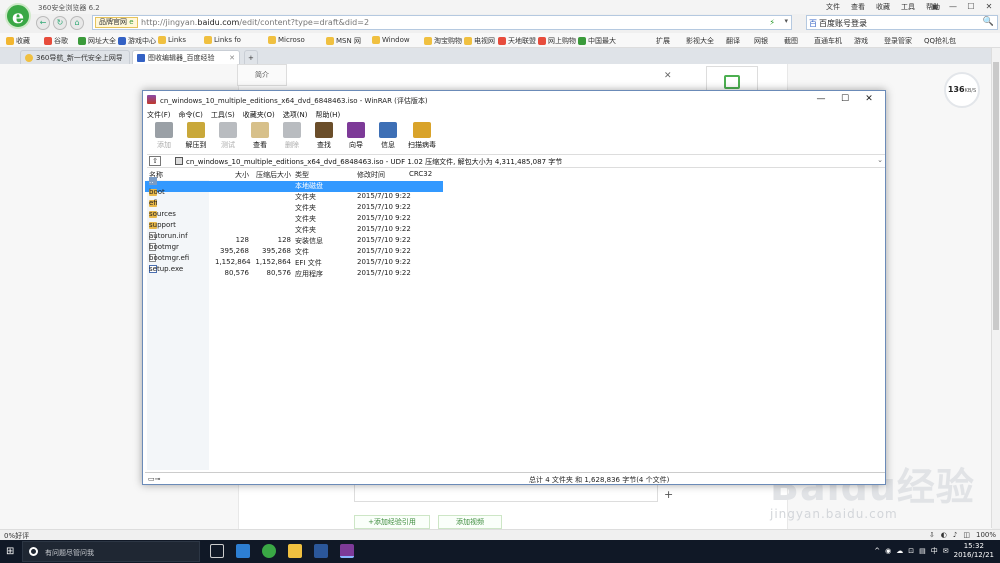  Describe the element at coordinates (761, 41) in the screenshot. I see `toolbar-extension-item: 网银` at that location.